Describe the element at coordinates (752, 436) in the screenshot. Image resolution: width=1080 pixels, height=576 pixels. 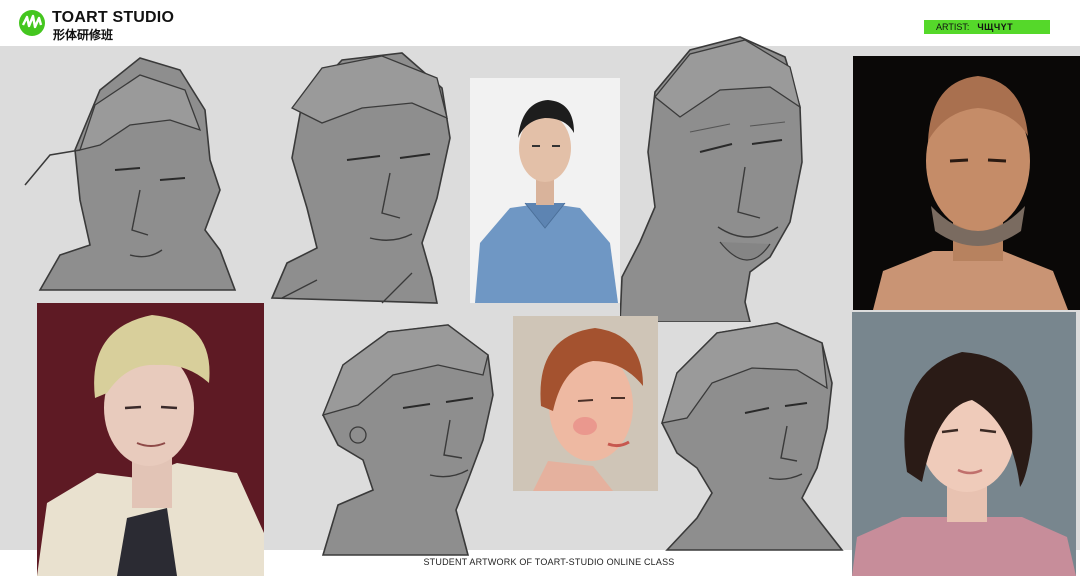
I see `sketch-female-bob` at that location.